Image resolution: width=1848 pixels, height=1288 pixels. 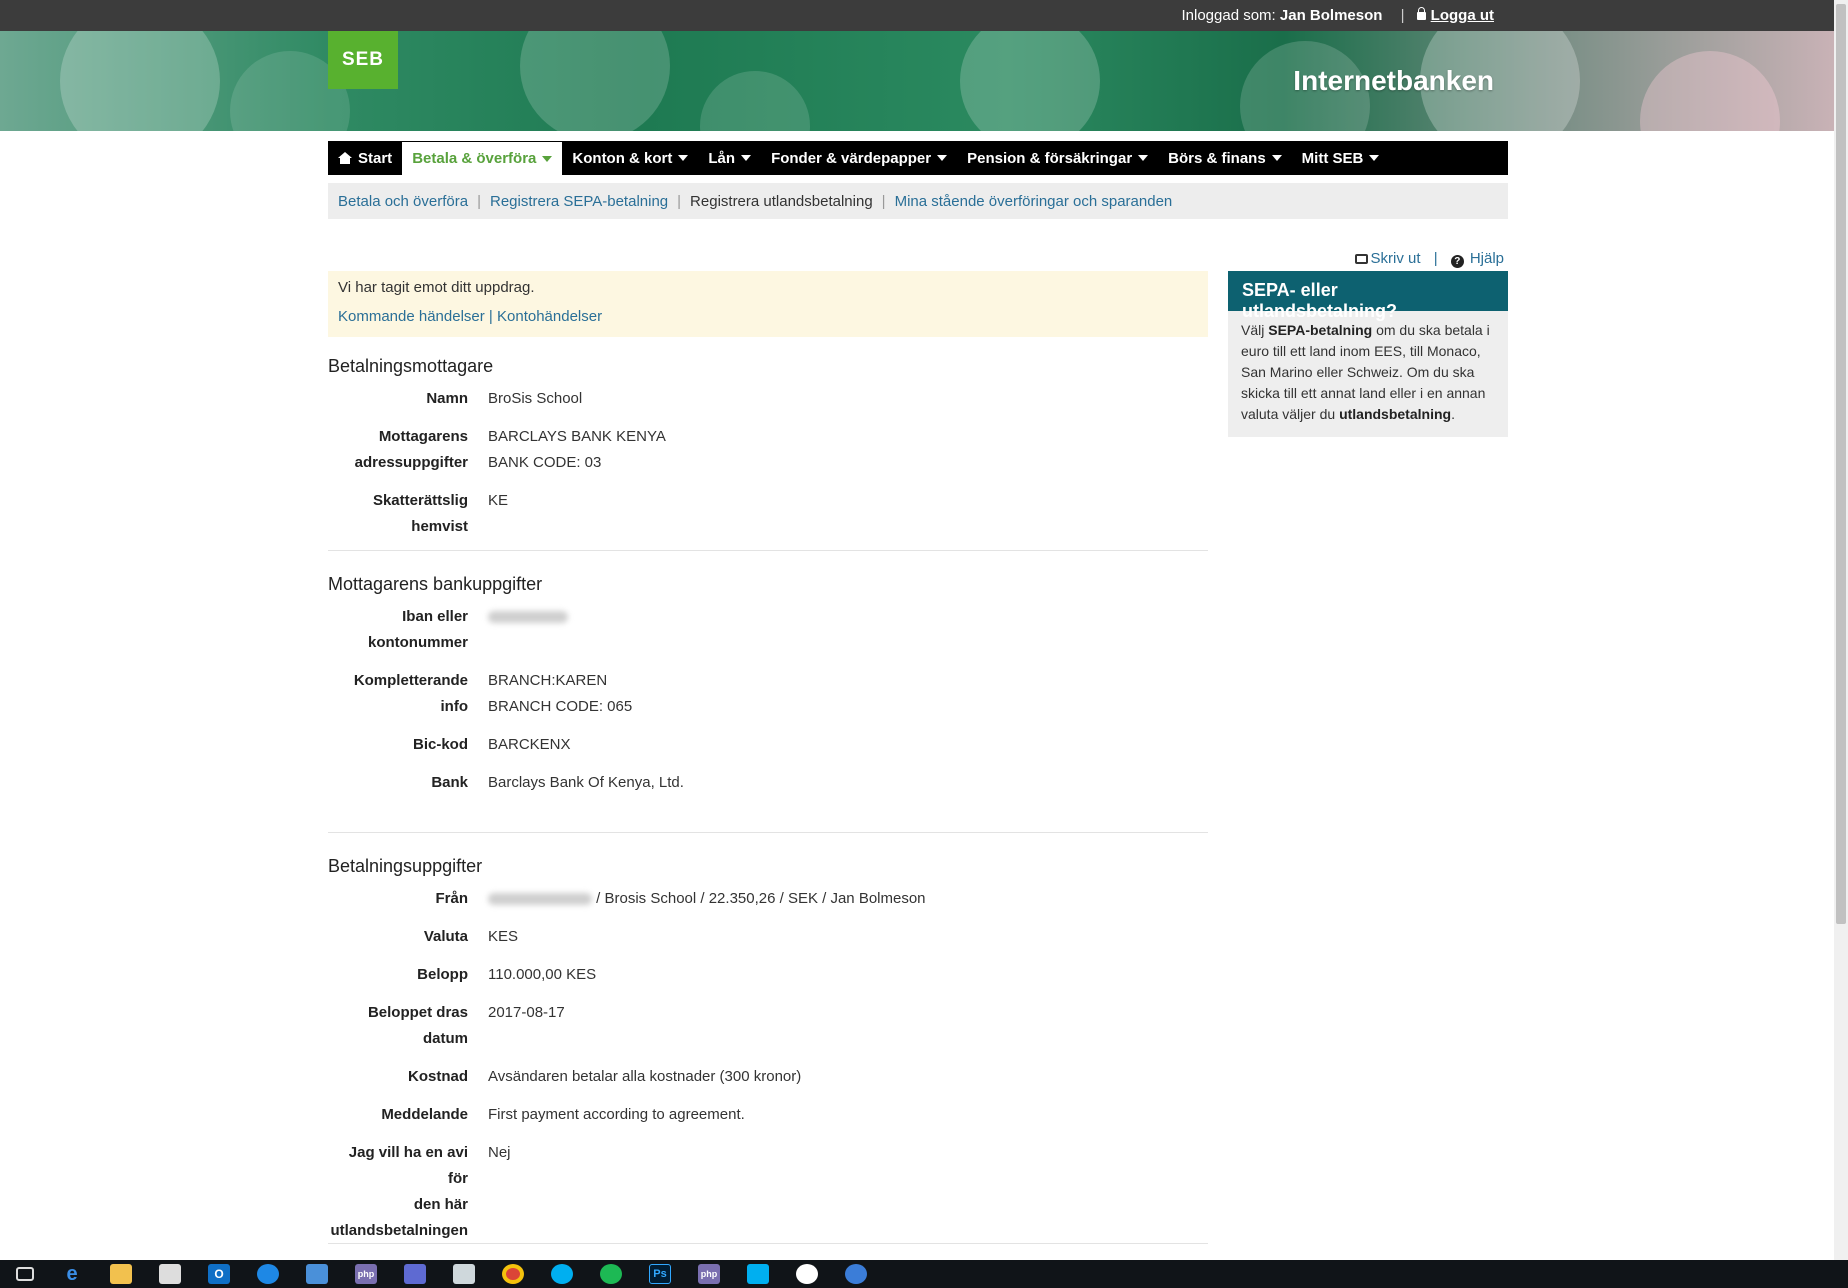 What do you see at coordinates (435, 584) in the screenshot?
I see `section-title: Mottagarens bankuppgifter` at bounding box center [435, 584].